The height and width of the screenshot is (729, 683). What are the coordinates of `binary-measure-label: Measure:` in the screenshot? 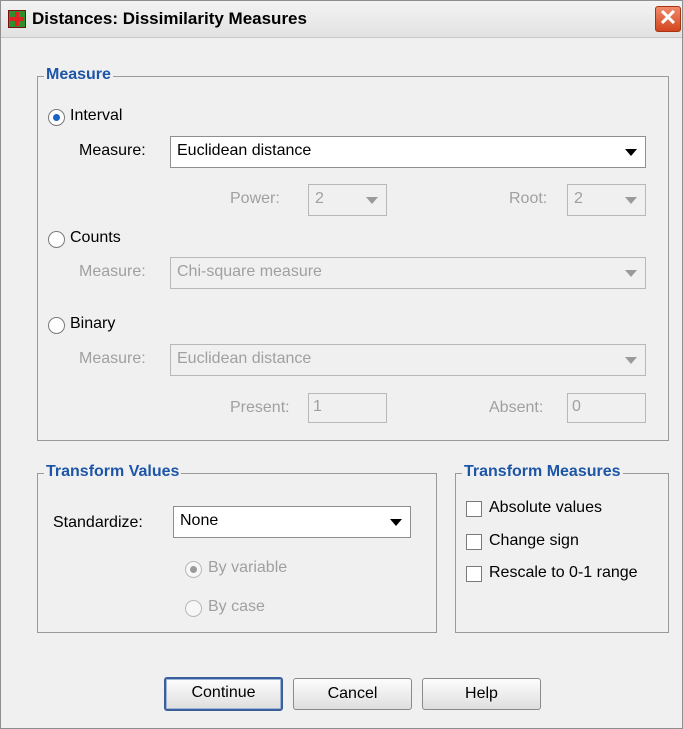 It's located at (112, 358).